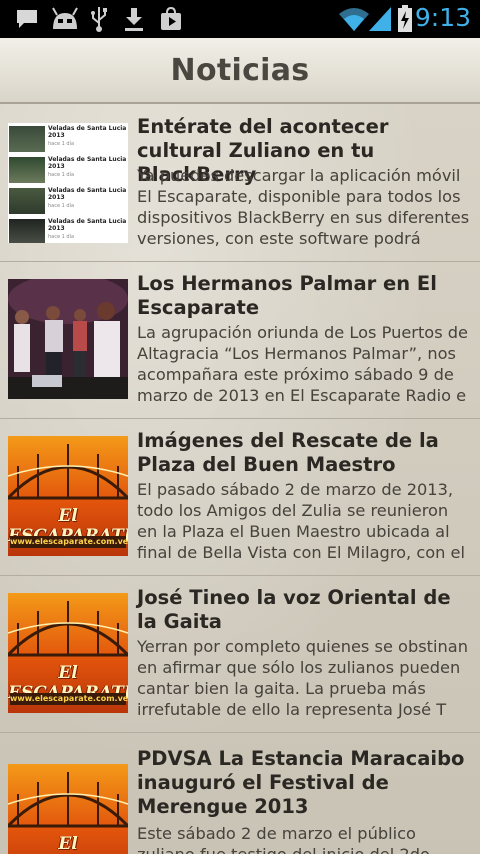  I want to click on signal-icon, so click(380, 19).